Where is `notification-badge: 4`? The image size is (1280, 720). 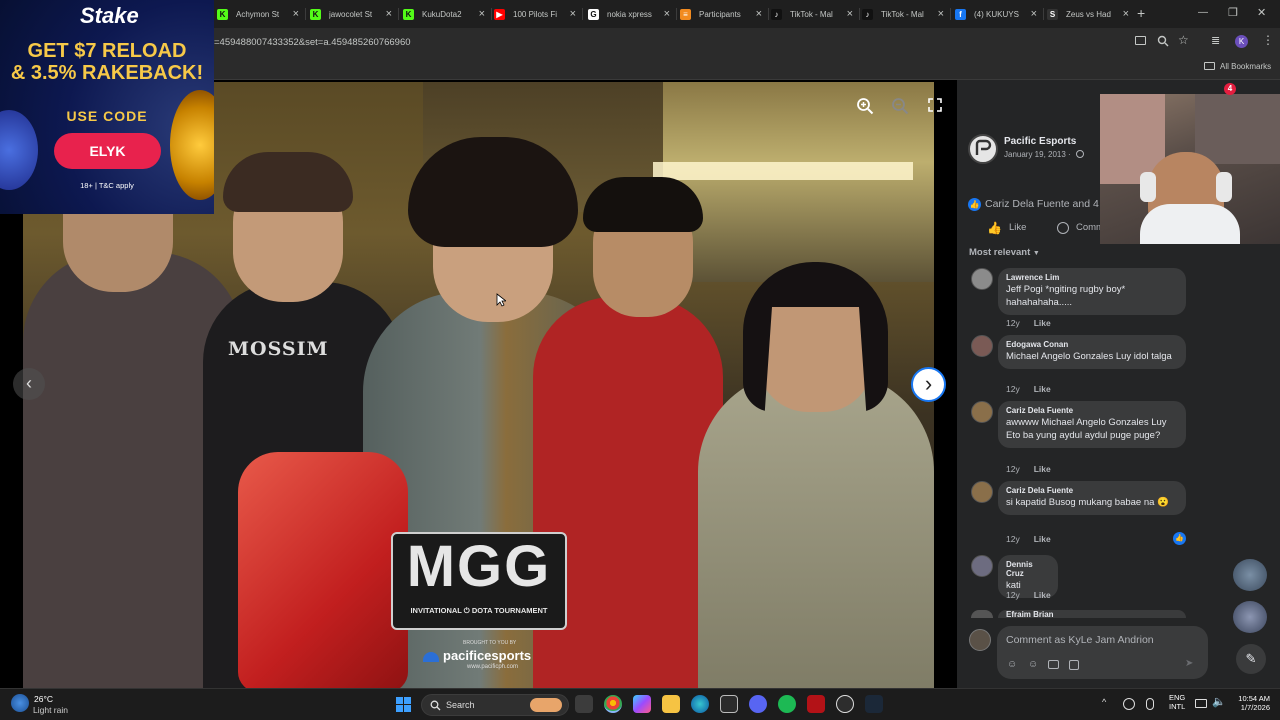 notification-badge: 4 is located at coordinates (1230, 89).